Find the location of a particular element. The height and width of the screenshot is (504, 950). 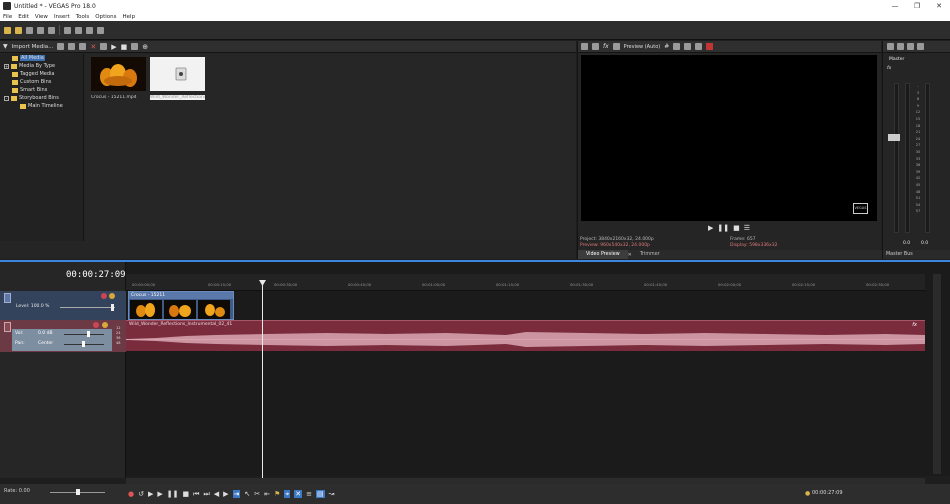

speaker-icon is located at coordinates (910, 46).